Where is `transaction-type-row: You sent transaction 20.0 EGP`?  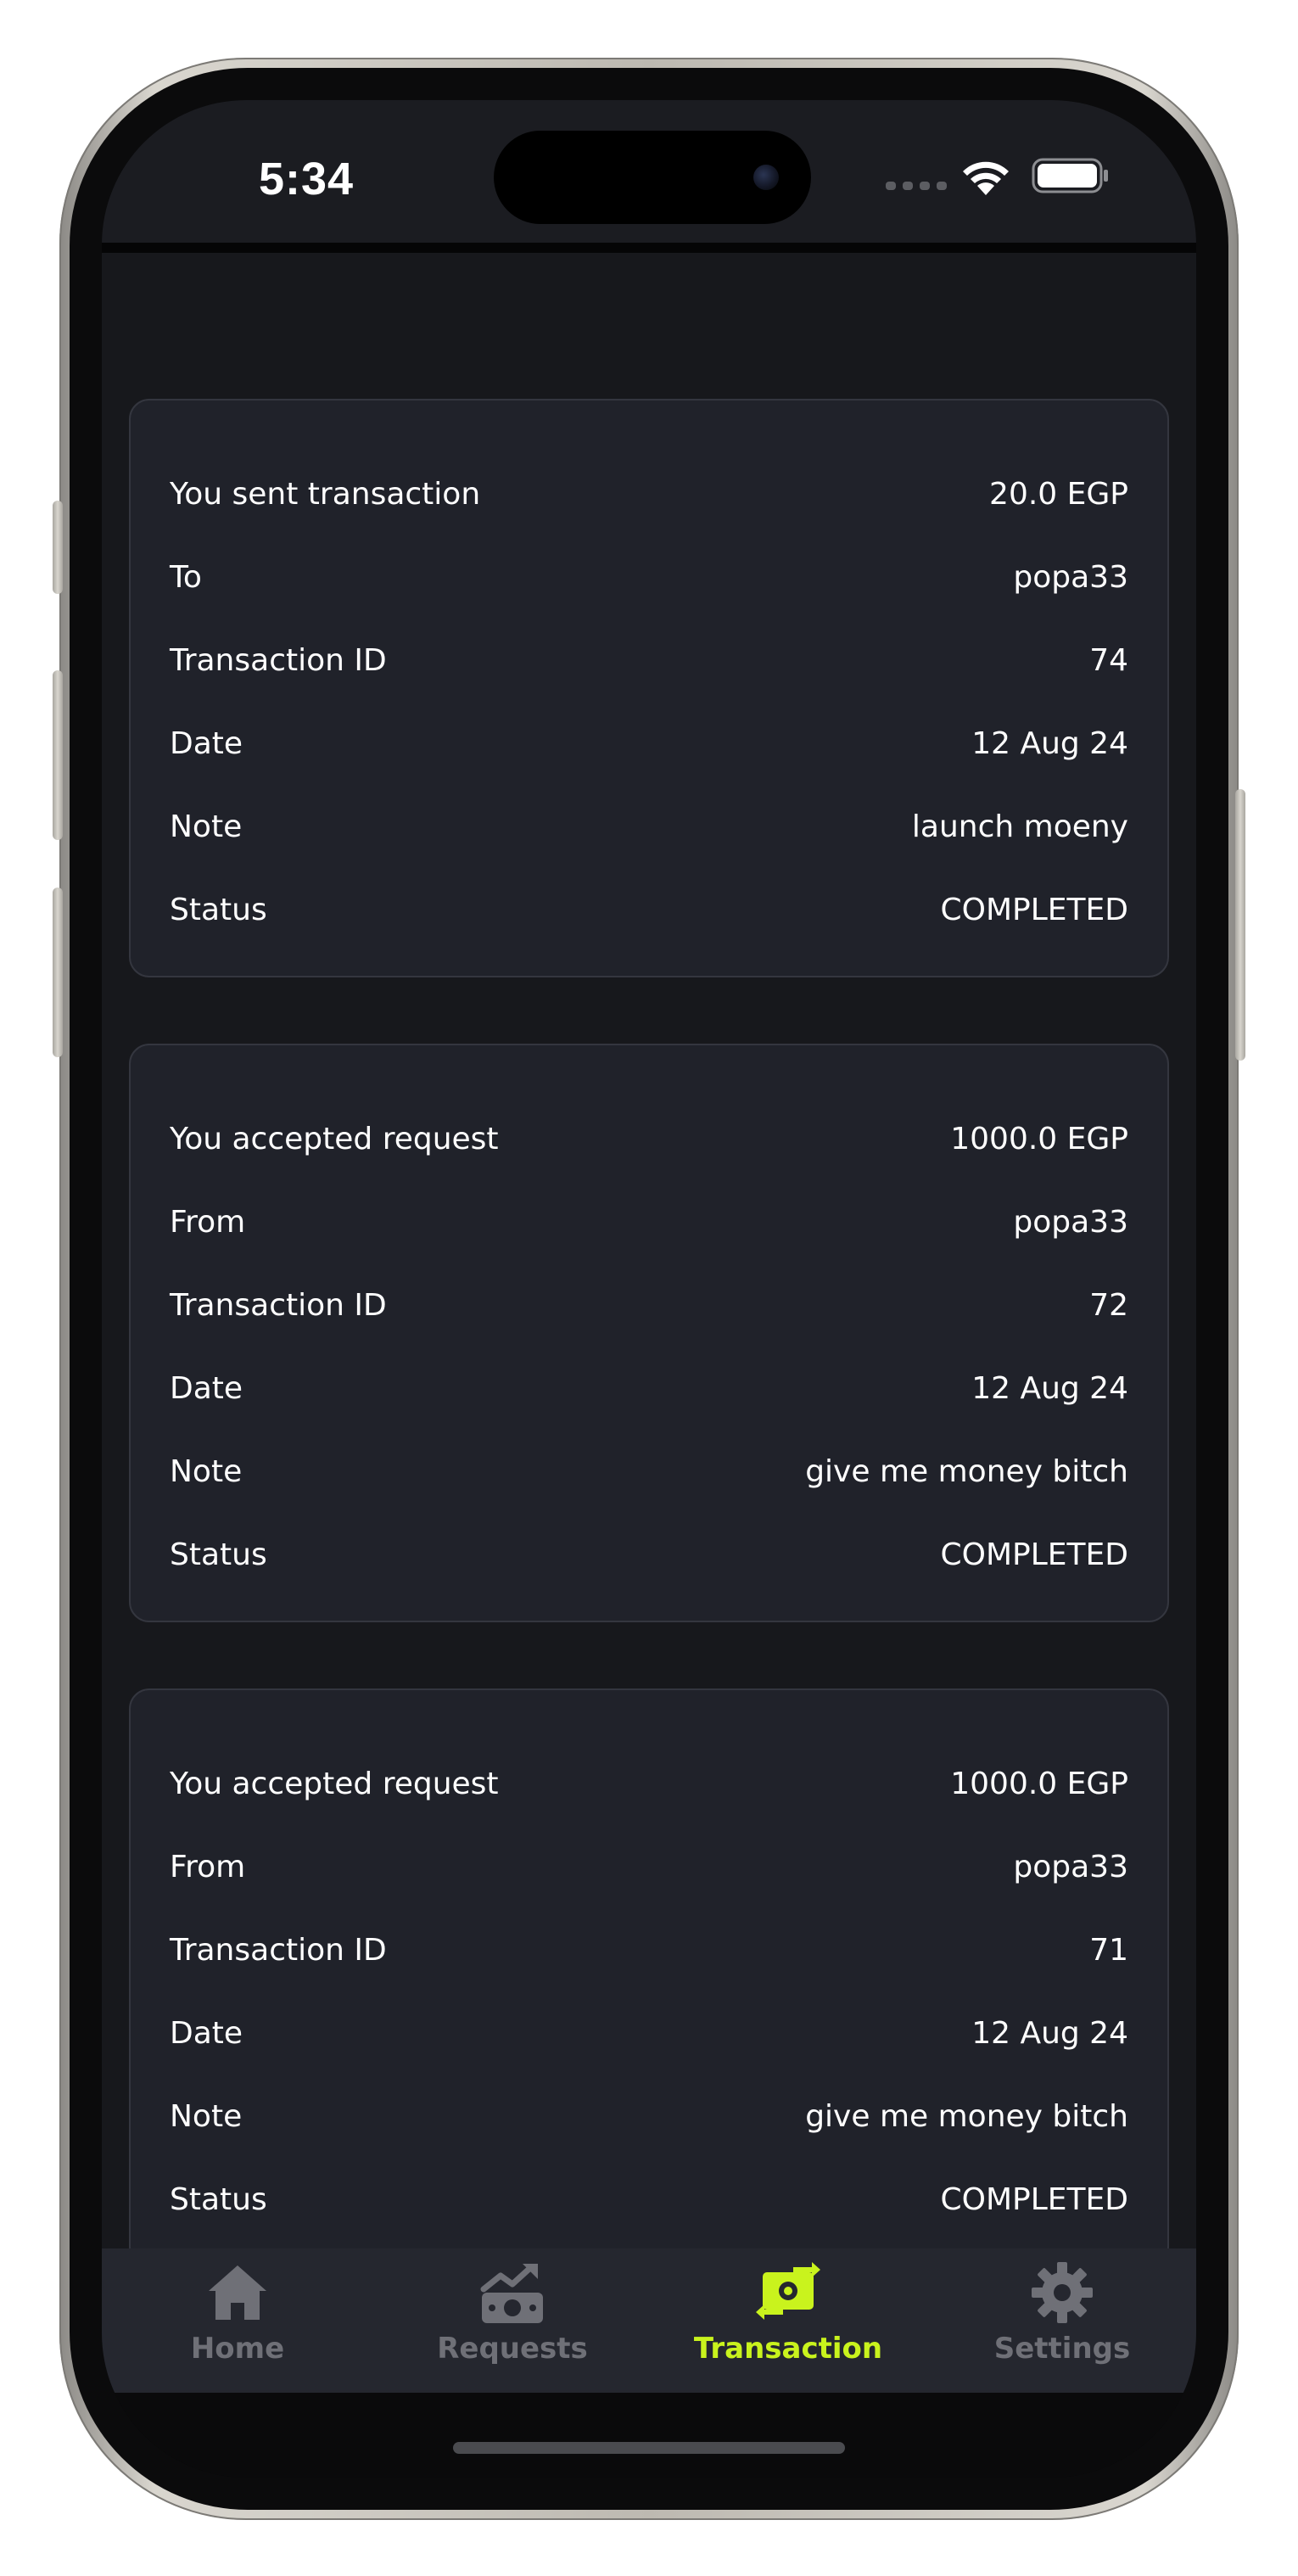
transaction-type-row: You sent transaction 20.0 EGP is located at coordinates (649, 493).